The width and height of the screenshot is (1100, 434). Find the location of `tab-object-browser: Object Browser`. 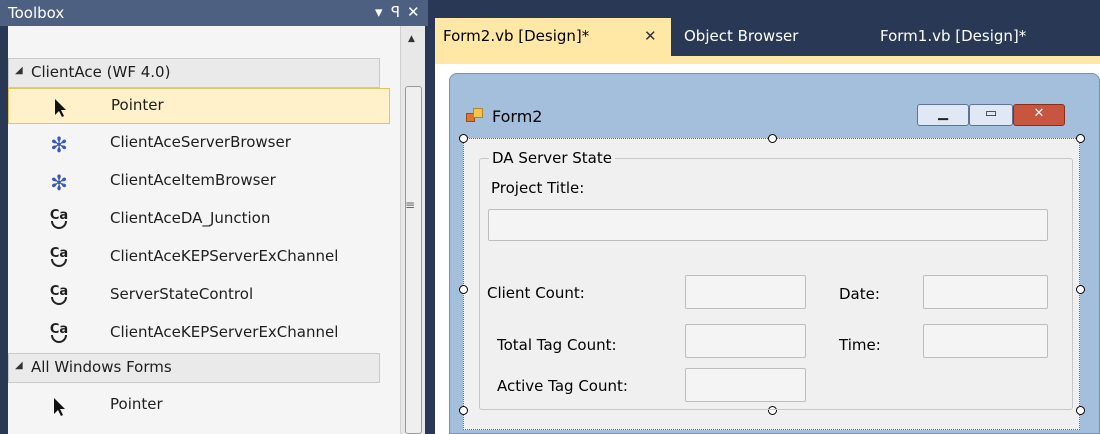

tab-object-browser: Object Browser is located at coordinates (774, 37).